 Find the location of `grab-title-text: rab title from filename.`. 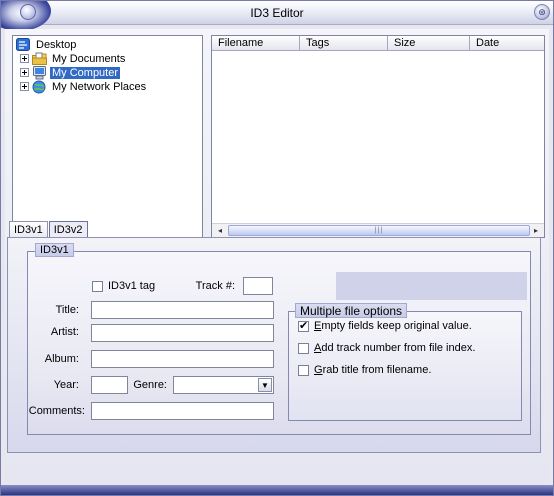

grab-title-text: rab title from filename. is located at coordinates (377, 370).